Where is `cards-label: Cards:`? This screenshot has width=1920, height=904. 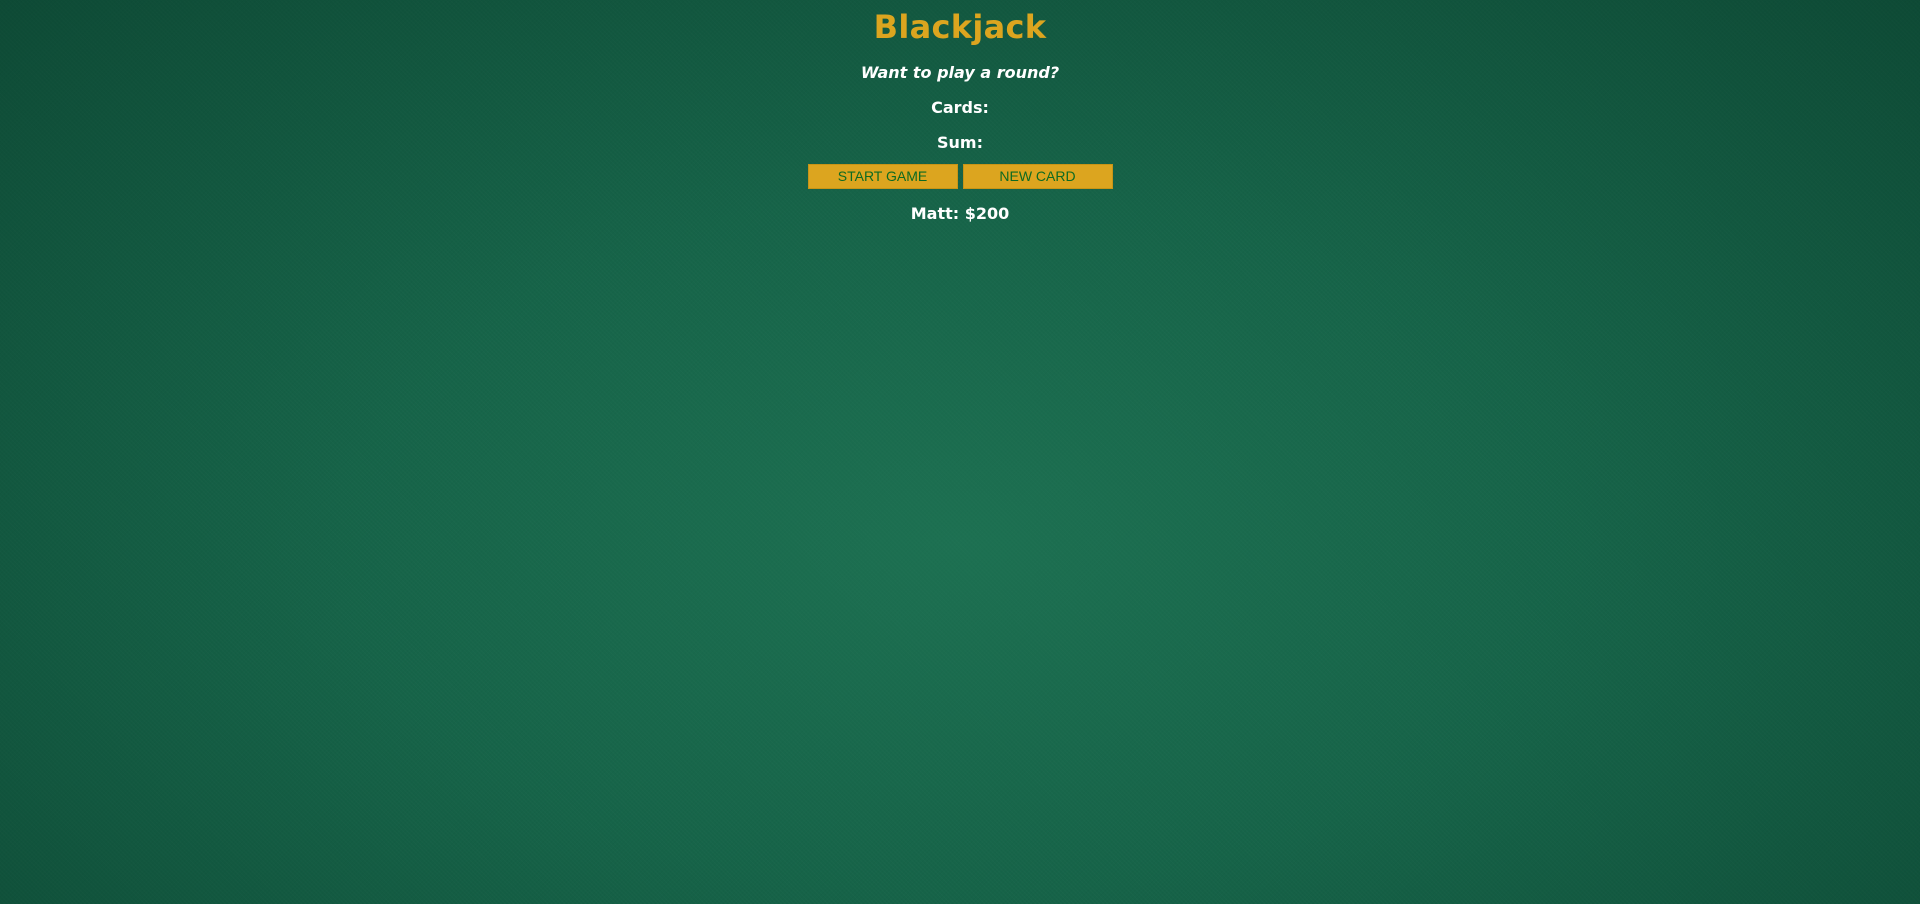 cards-label: Cards: is located at coordinates (960, 107).